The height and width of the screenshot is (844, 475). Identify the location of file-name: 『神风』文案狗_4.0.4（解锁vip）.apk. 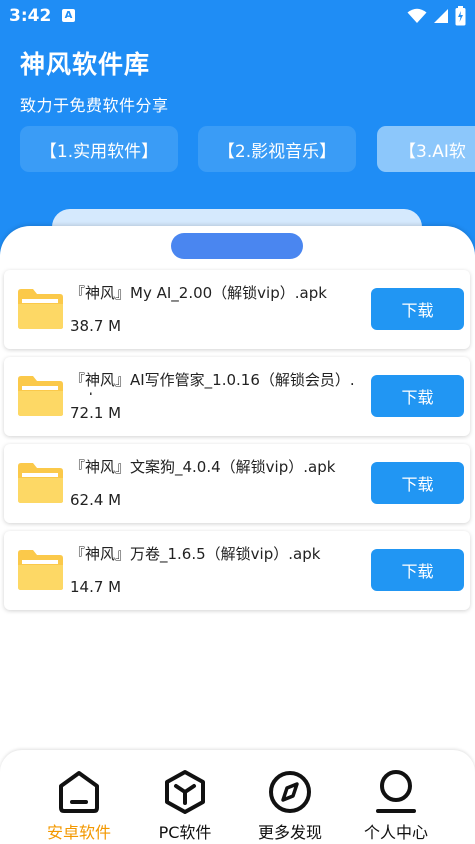
(203, 467).